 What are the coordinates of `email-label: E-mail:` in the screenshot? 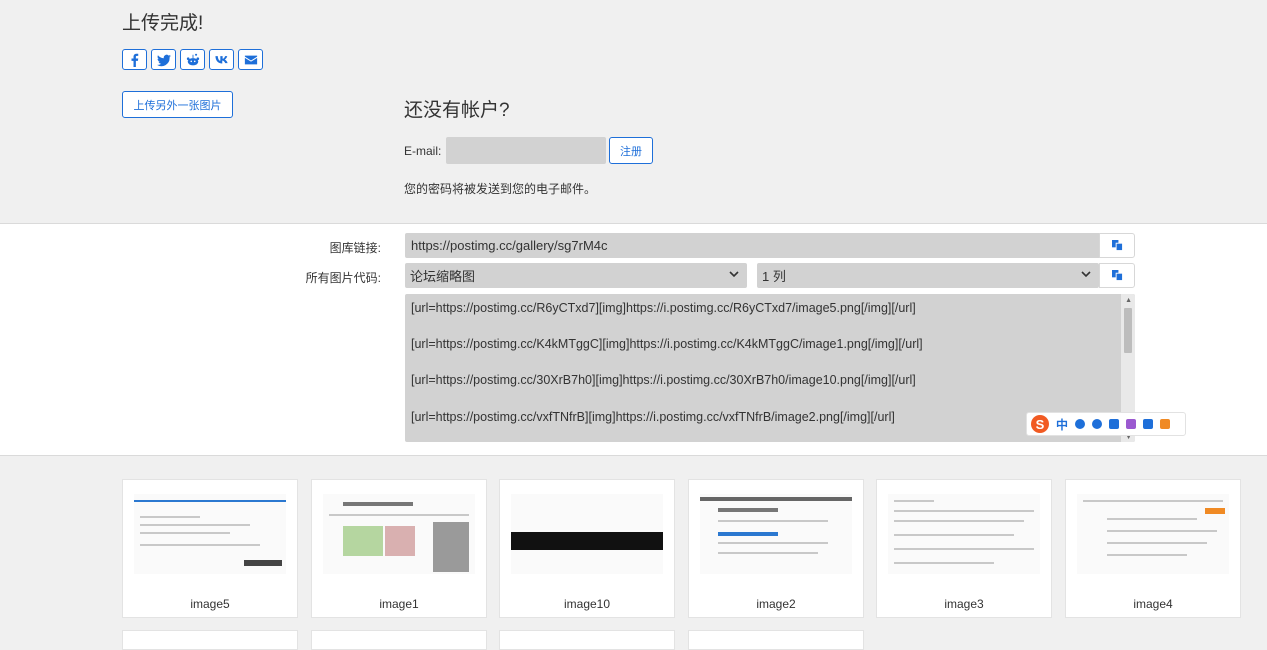 It's located at (423, 151).